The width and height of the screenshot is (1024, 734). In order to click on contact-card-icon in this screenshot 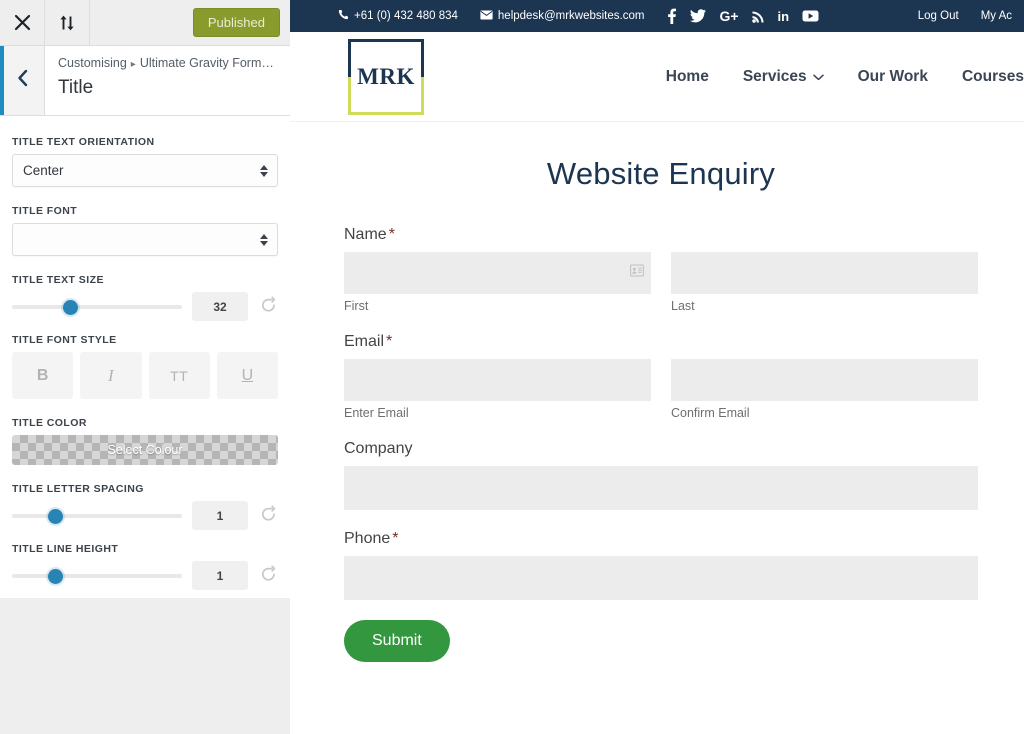, I will do `click(637, 273)`.